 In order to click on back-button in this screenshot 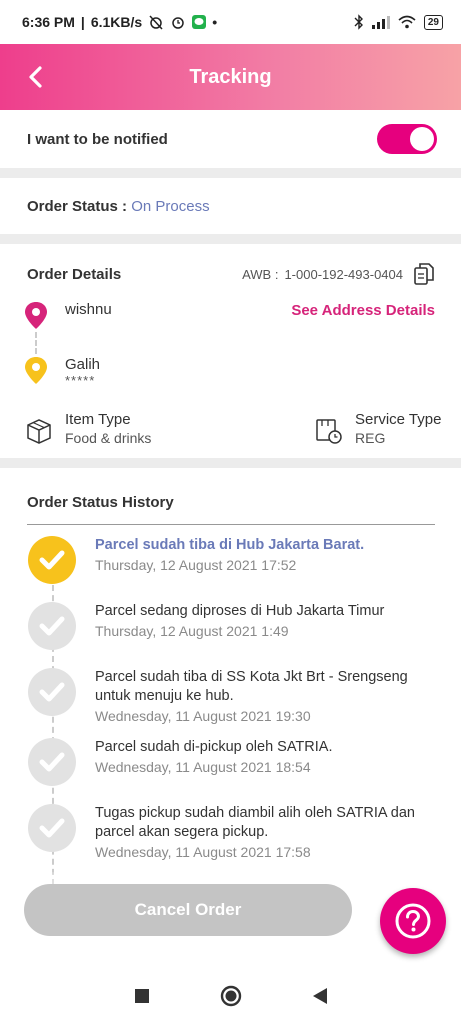, I will do `click(35, 77)`.